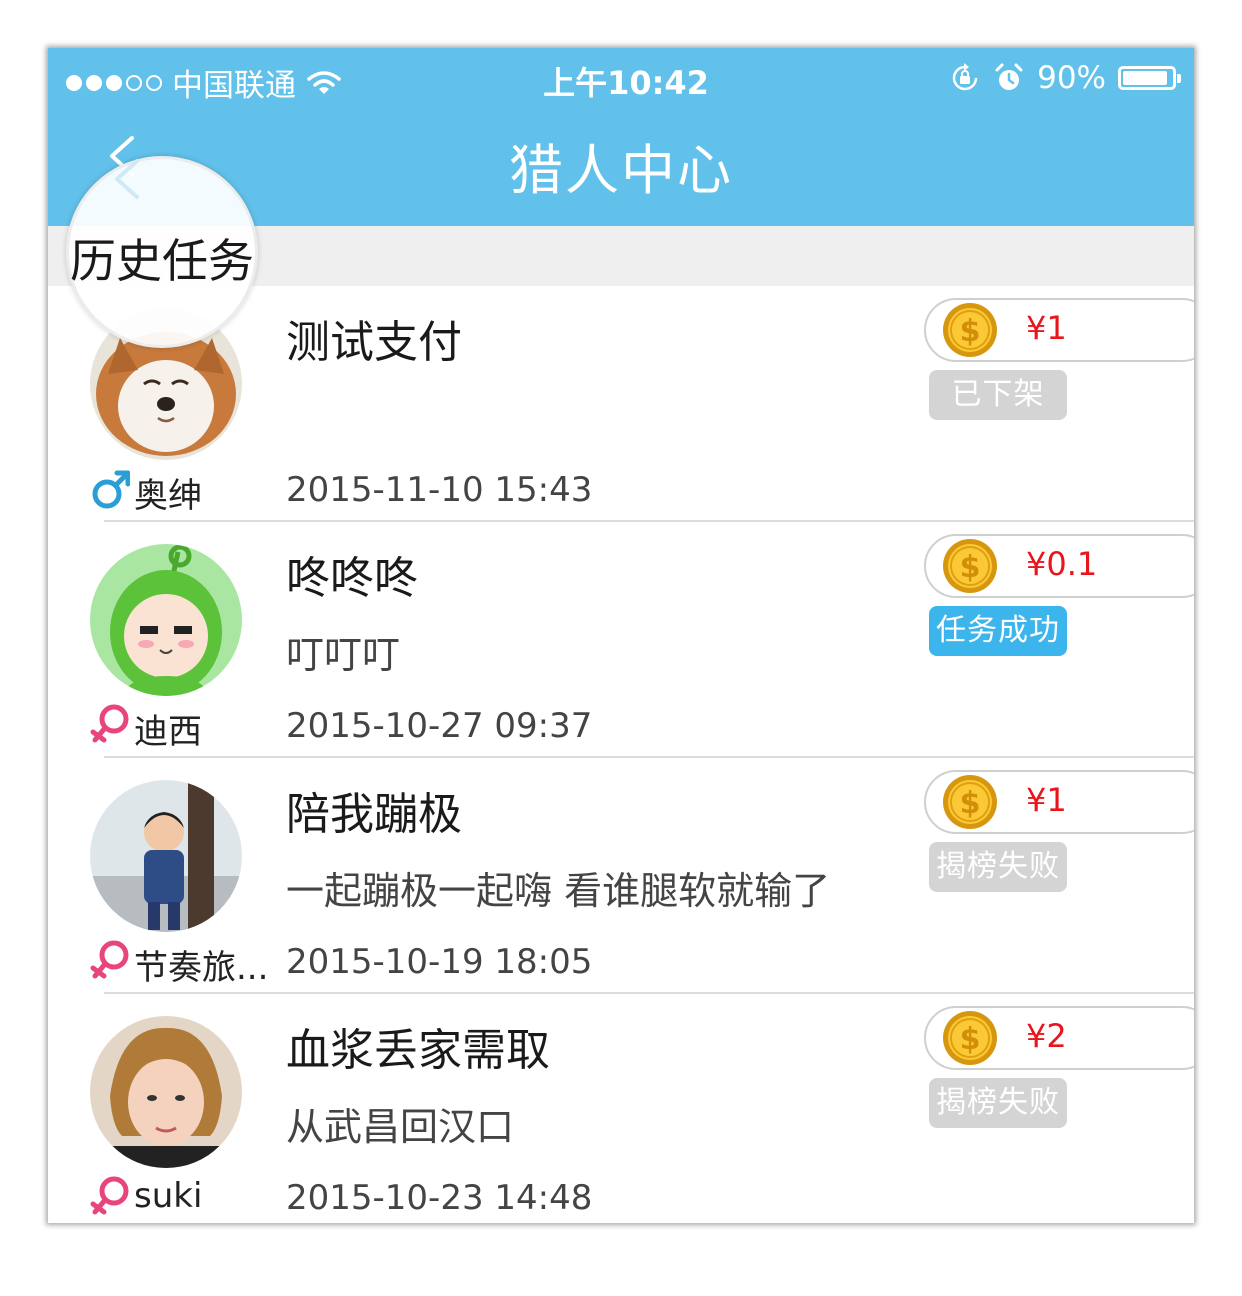 The image size is (1242, 1296). I want to click on alarm-icon, so click(1009, 76).